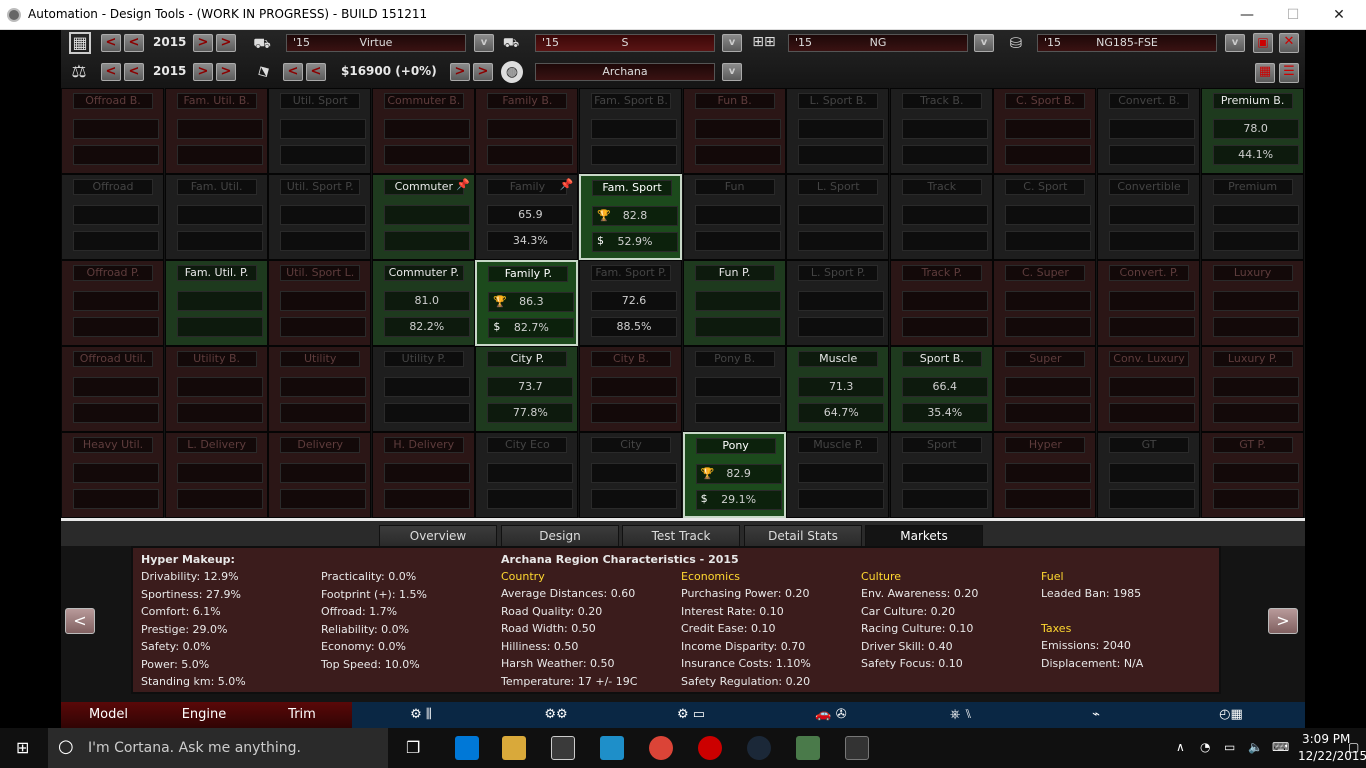 The image size is (1366, 768). Describe the element at coordinates (710, 748) in the screenshot. I see `power-app-icon` at that location.